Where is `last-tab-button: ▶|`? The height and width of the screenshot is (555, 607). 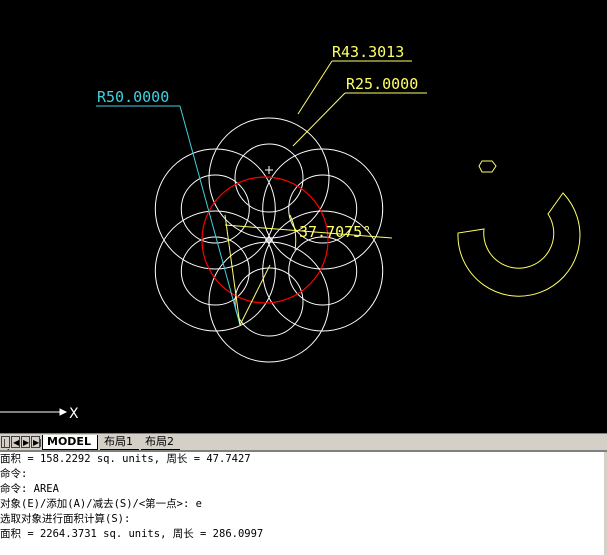
last-tab-button: ▶| is located at coordinates (36, 442).